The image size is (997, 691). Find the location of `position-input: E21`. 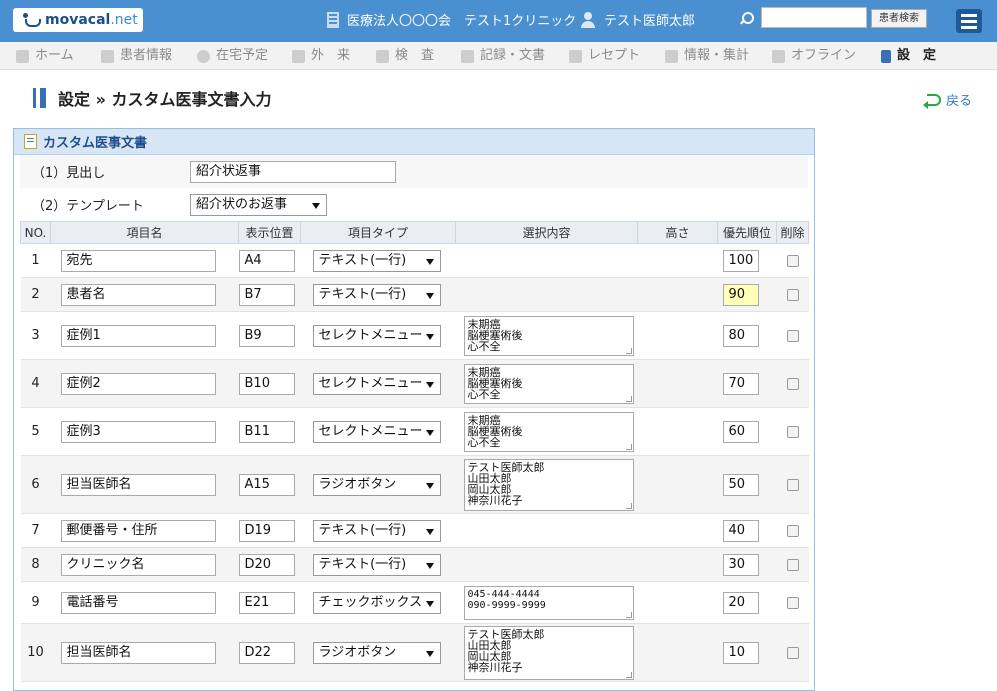

position-input: E21 is located at coordinates (266, 602).